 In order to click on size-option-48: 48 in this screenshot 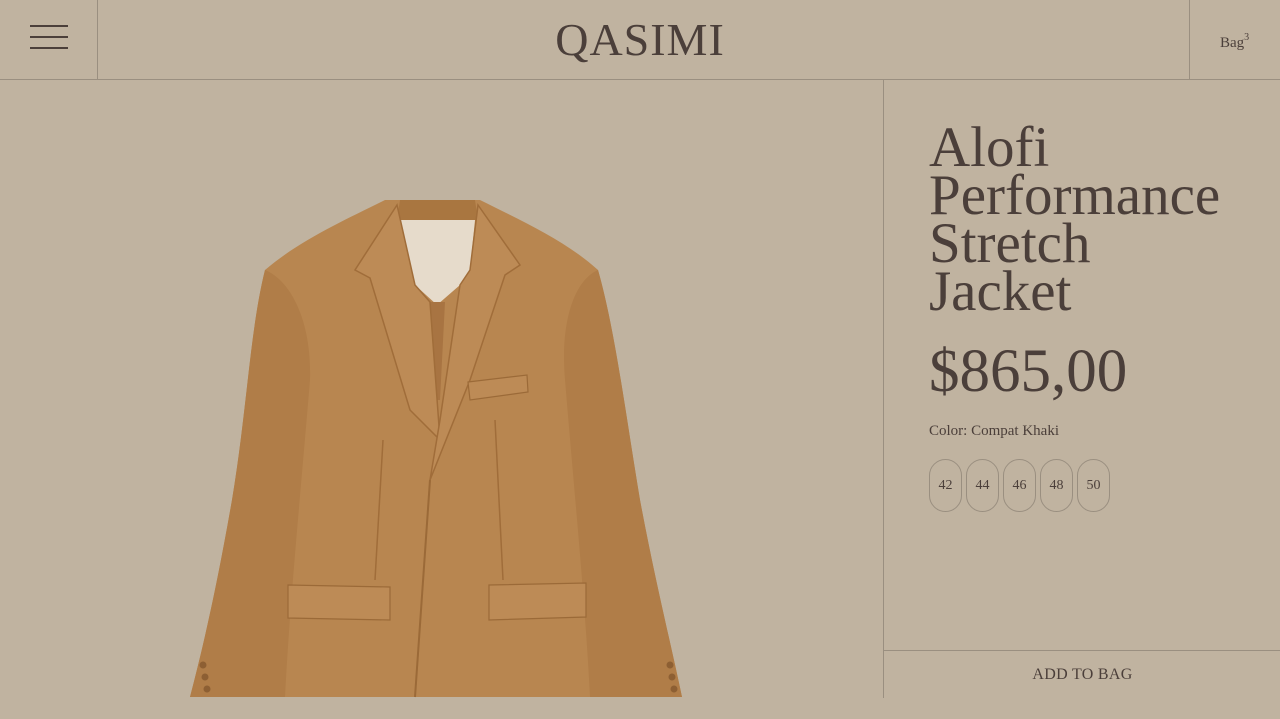, I will do `click(1056, 485)`.